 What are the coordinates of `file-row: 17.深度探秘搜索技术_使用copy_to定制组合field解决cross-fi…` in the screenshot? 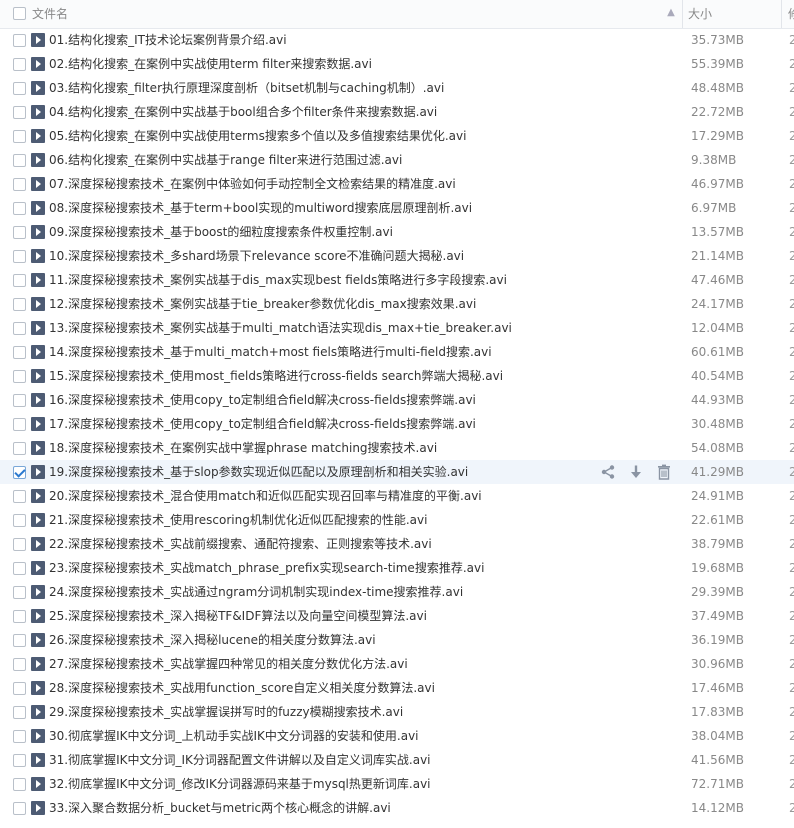 It's located at (397, 424).